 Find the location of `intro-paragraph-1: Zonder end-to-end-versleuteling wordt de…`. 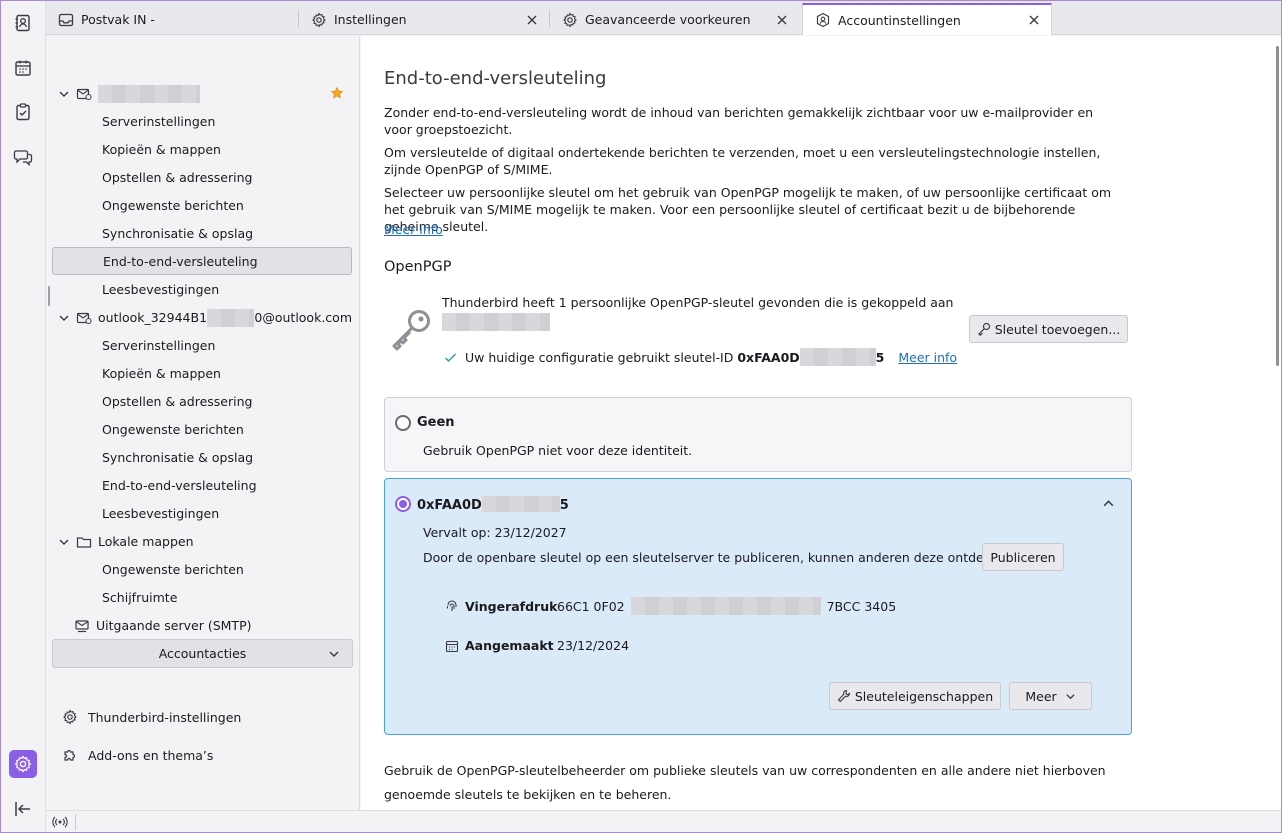

intro-paragraph-1: Zonder end-to-end-versleuteling wordt de… is located at coordinates (739, 121).